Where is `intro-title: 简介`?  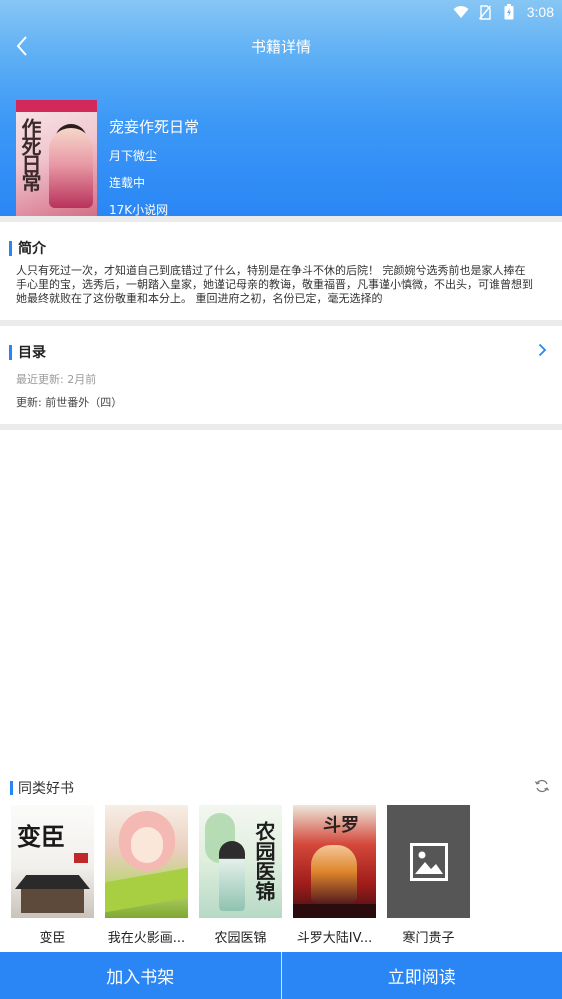 intro-title: 简介 is located at coordinates (32, 249).